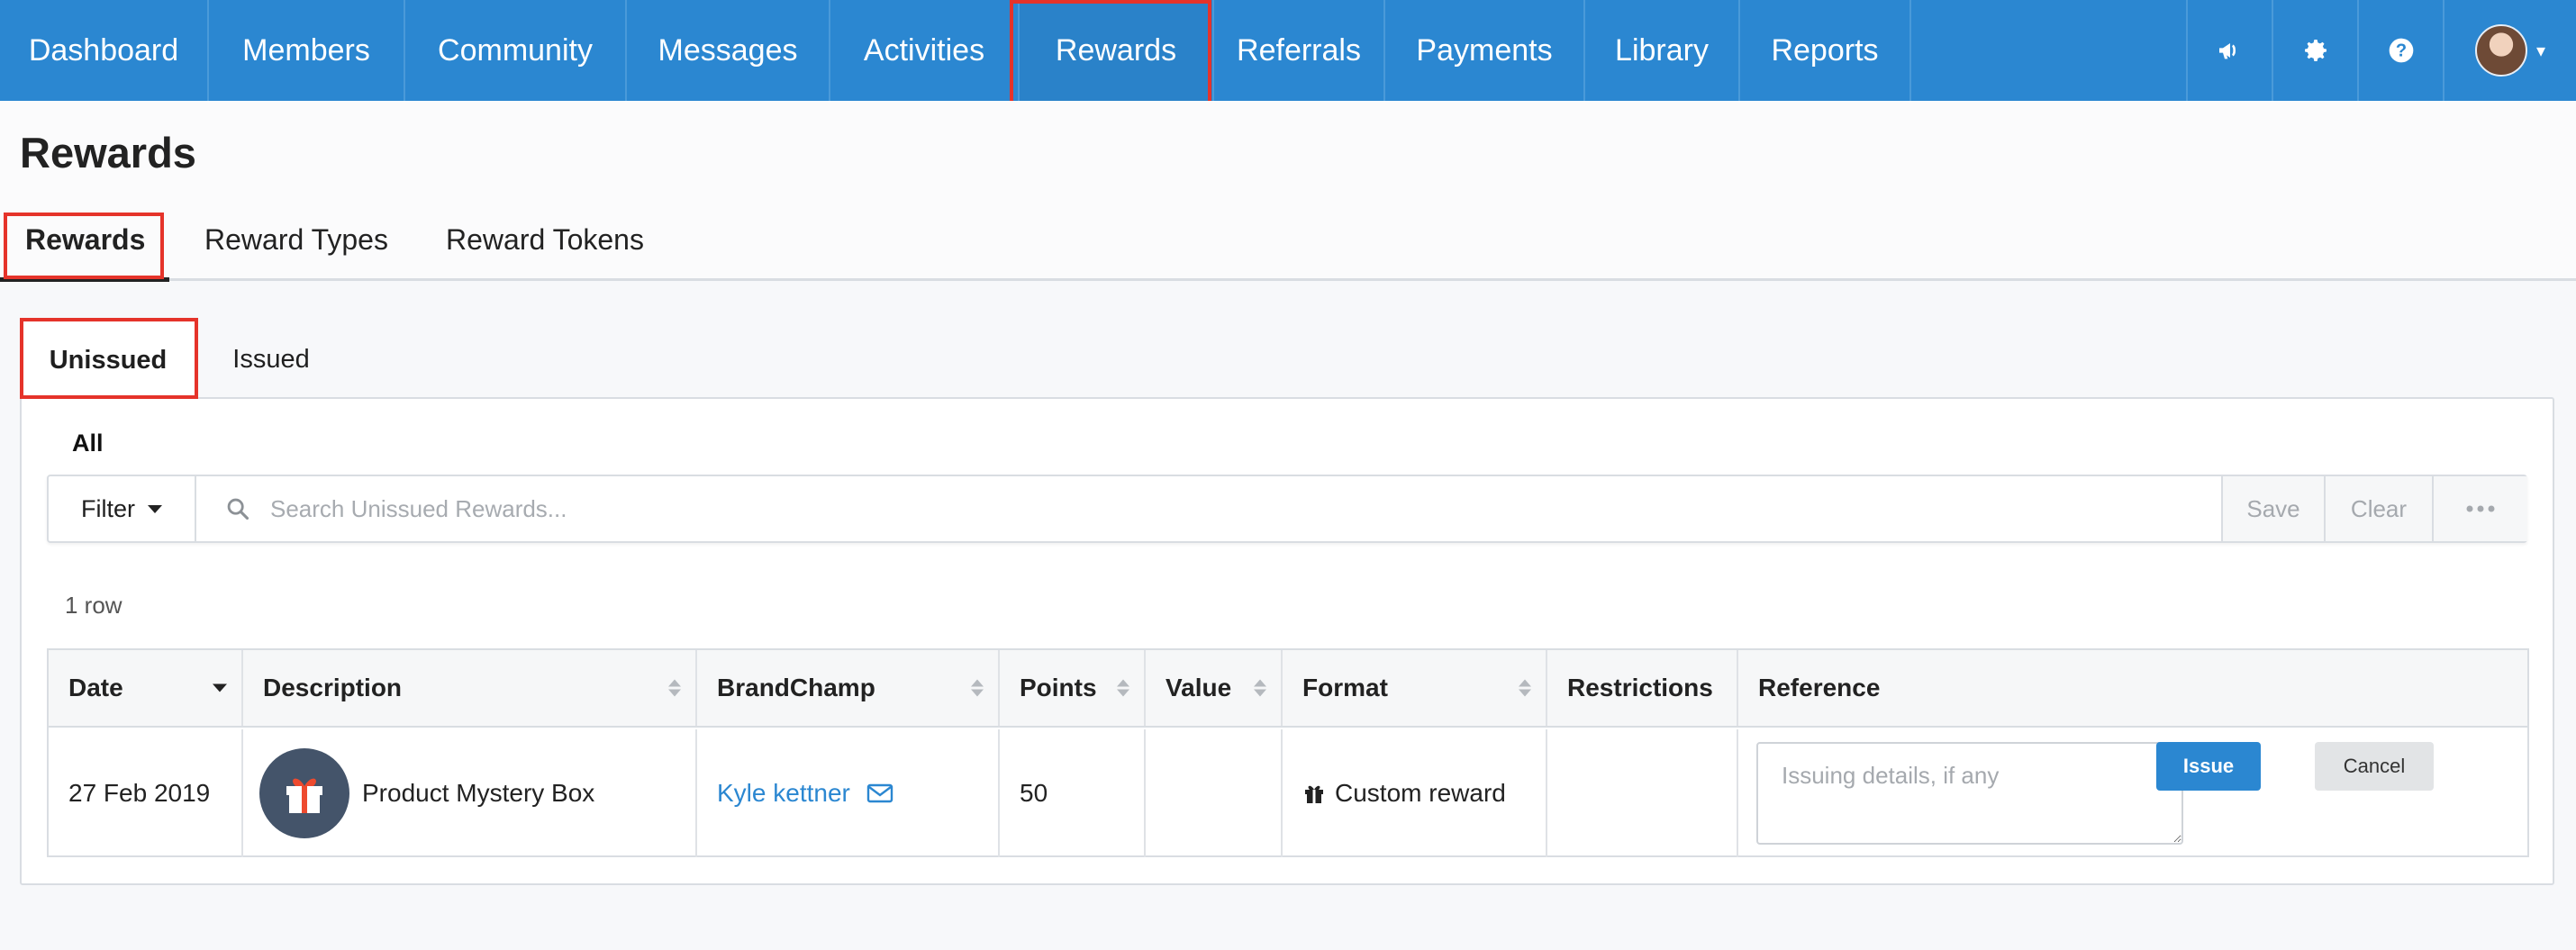 The height and width of the screenshot is (950, 2576). I want to click on cell-description: Product Mystery Box, so click(470, 793).